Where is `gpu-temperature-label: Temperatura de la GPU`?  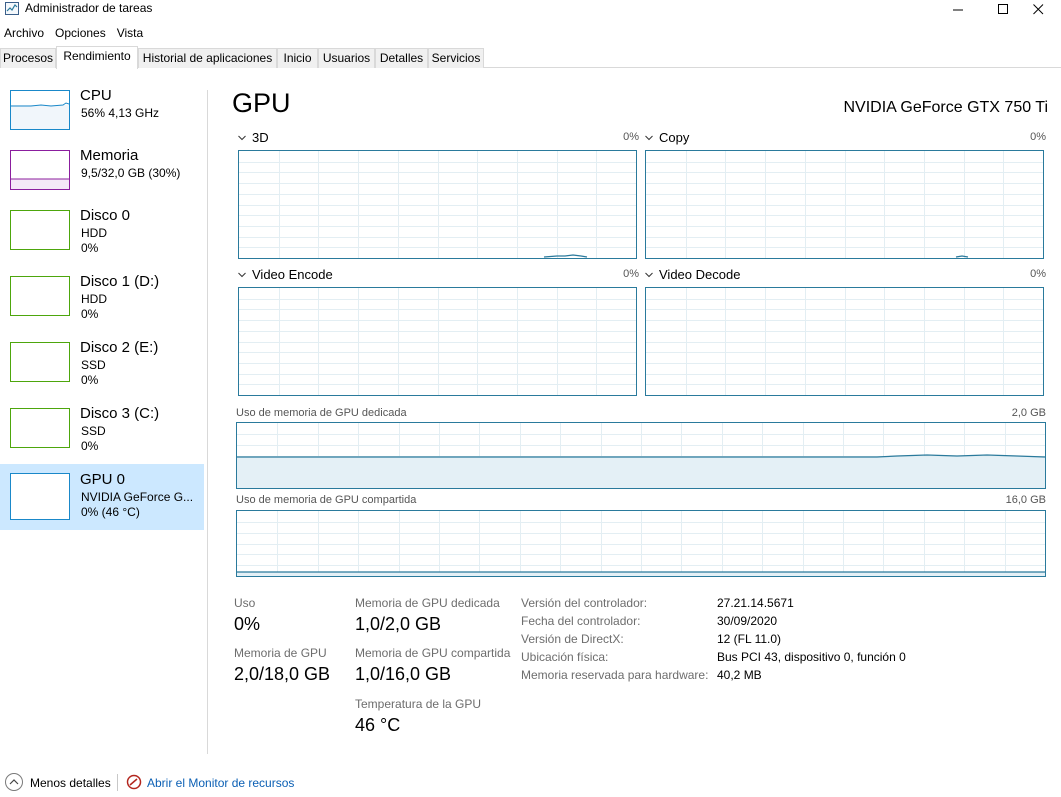
gpu-temperature-label: Temperatura de la GPU is located at coordinates (418, 704).